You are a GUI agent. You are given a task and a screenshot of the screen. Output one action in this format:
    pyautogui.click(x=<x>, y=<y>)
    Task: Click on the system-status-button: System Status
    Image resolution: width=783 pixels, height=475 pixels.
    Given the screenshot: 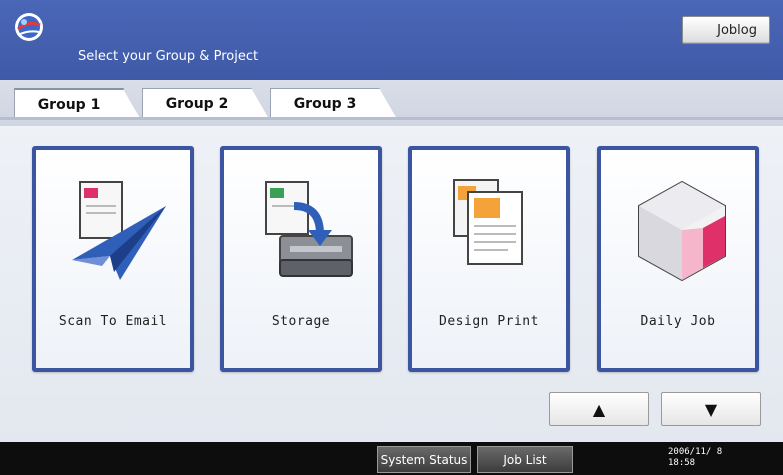 What is the action you would take?
    pyautogui.click(x=424, y=459)
    